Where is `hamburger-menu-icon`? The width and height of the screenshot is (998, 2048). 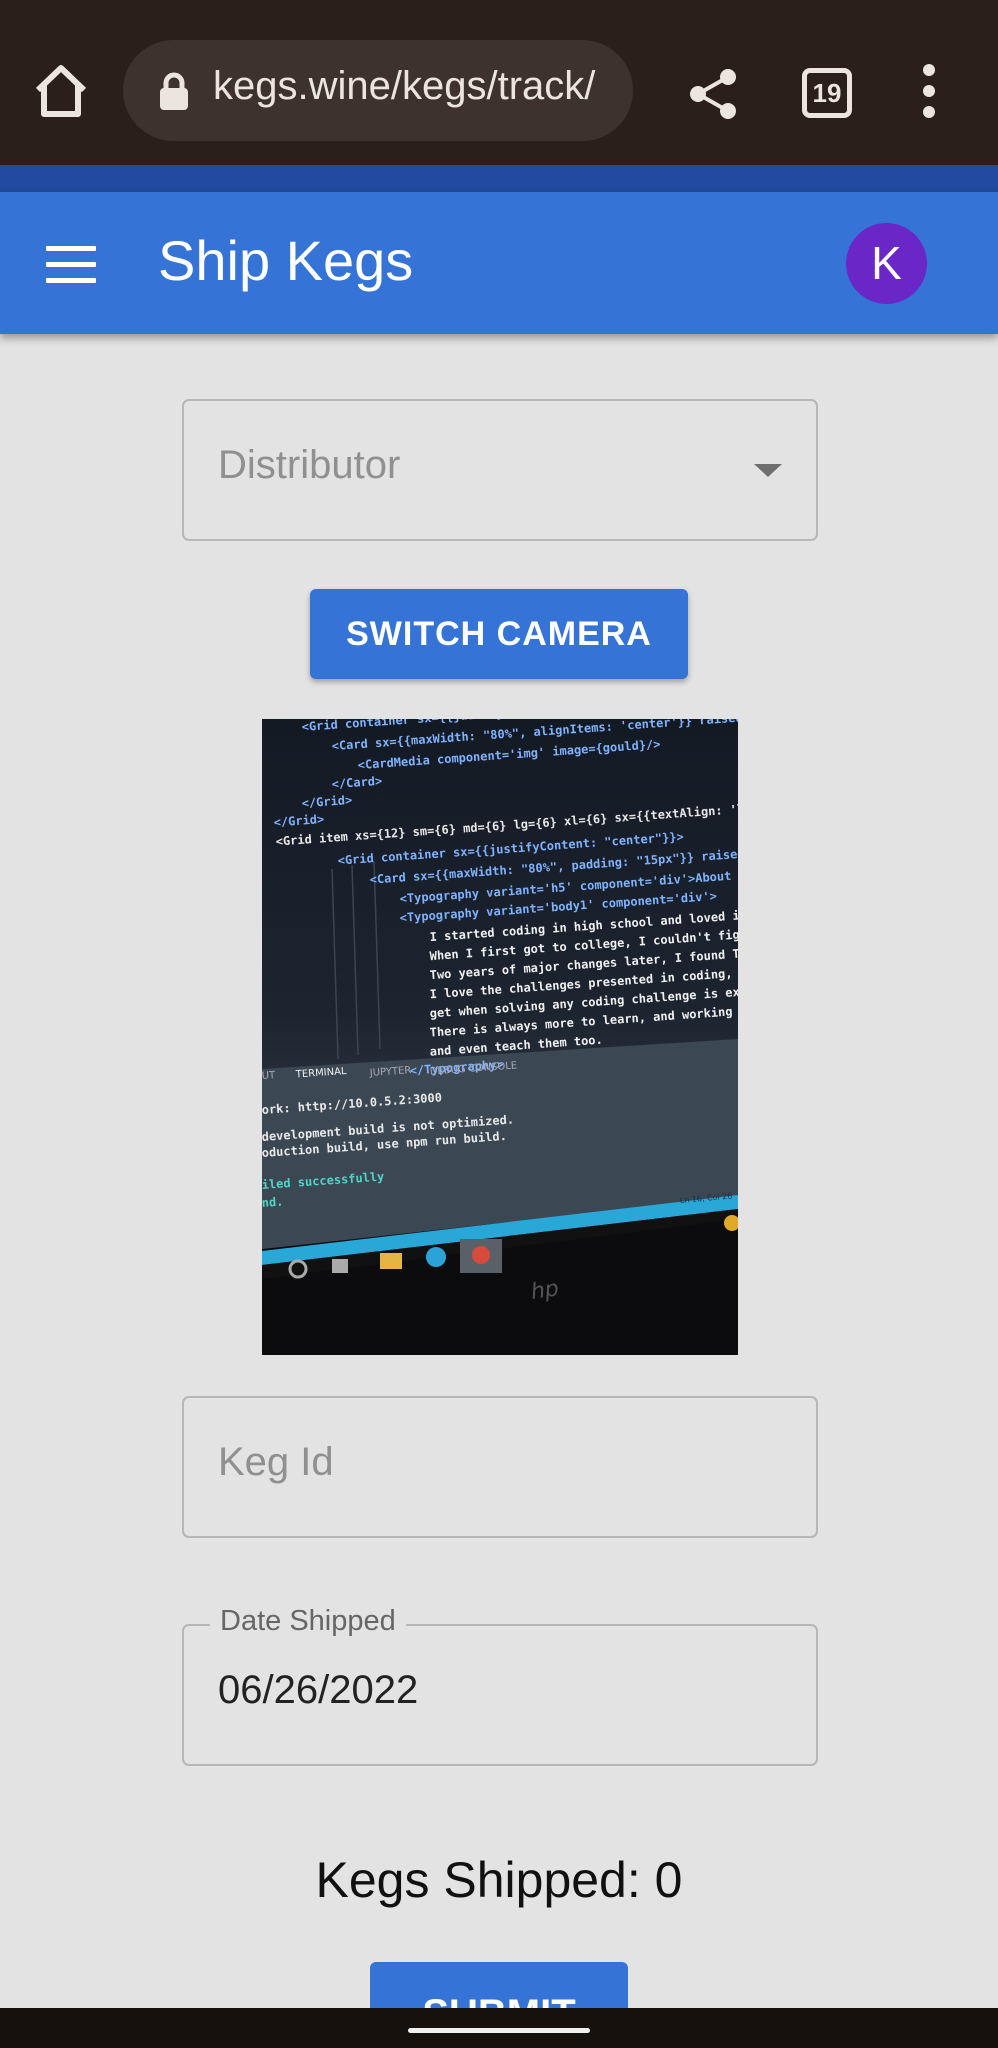
hamburger-menu-icon is located at coordinates (71, 264).